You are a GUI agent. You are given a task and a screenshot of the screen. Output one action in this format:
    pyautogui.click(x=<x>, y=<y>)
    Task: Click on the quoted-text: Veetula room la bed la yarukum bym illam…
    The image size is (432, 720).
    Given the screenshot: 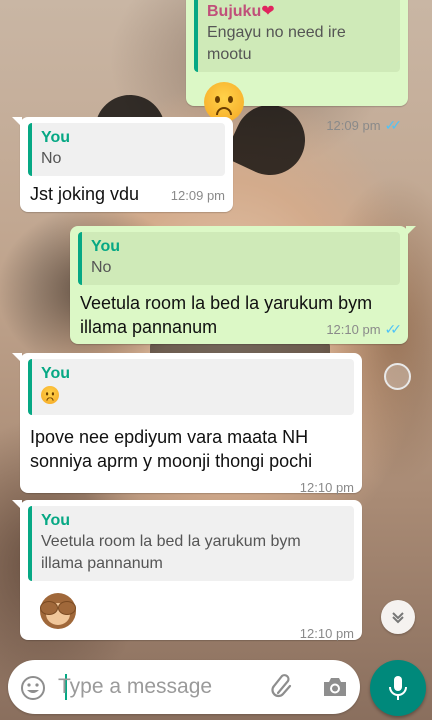 What is the action you would take?
    pyautogui.click(x=171, y=552)
    